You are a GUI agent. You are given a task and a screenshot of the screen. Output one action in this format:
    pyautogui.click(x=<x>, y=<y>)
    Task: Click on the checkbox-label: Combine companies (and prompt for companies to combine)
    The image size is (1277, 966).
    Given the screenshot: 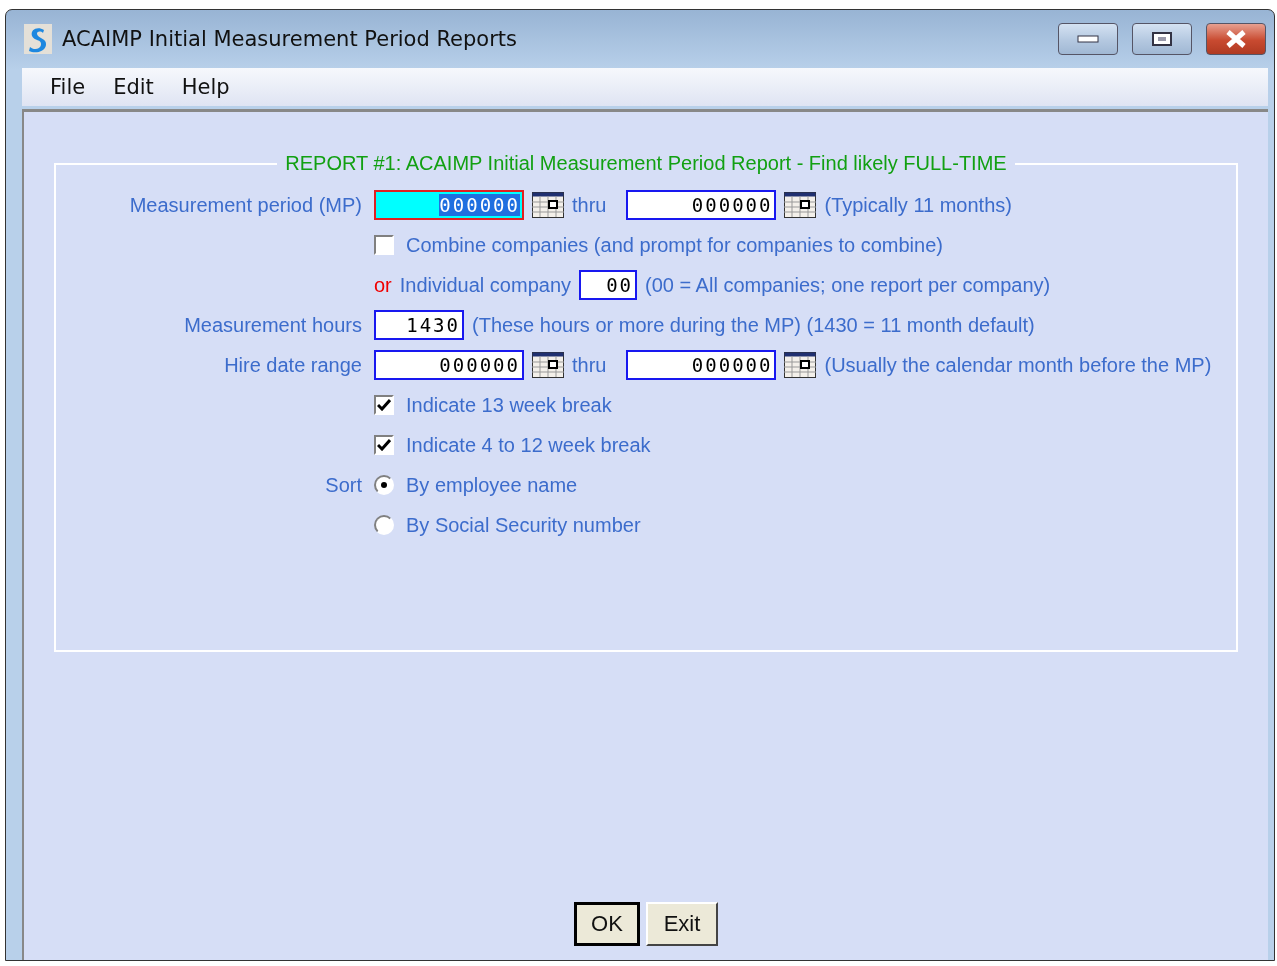 What is the action you would take?
    pyautogui.click(x=674, y=245)
    